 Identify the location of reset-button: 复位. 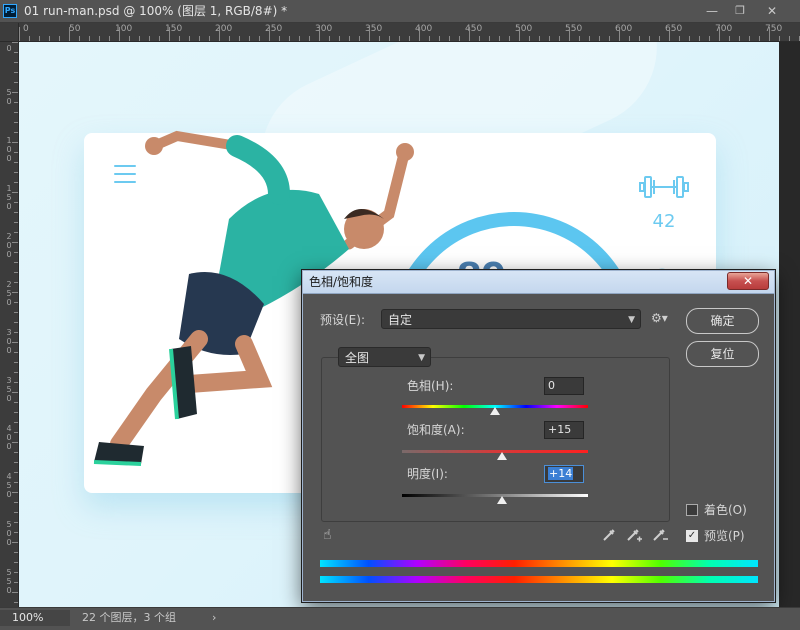
(722, 354).